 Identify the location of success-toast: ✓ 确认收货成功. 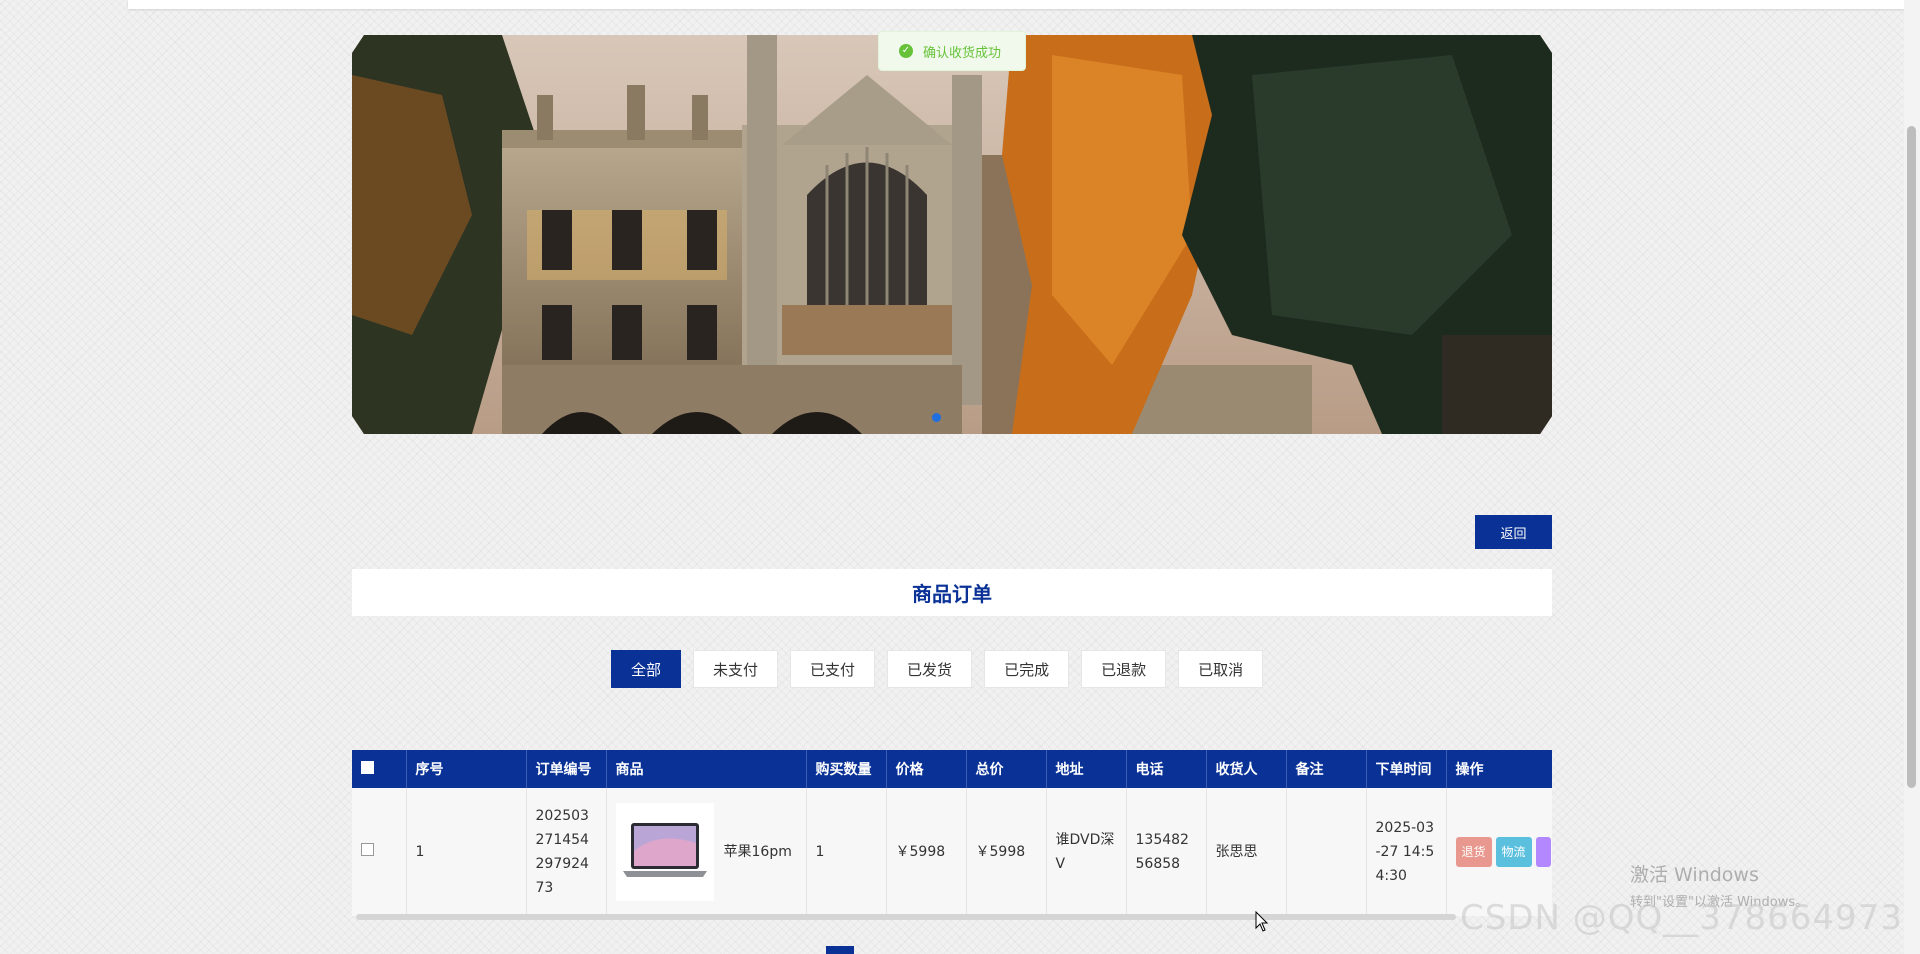
(952, 51).